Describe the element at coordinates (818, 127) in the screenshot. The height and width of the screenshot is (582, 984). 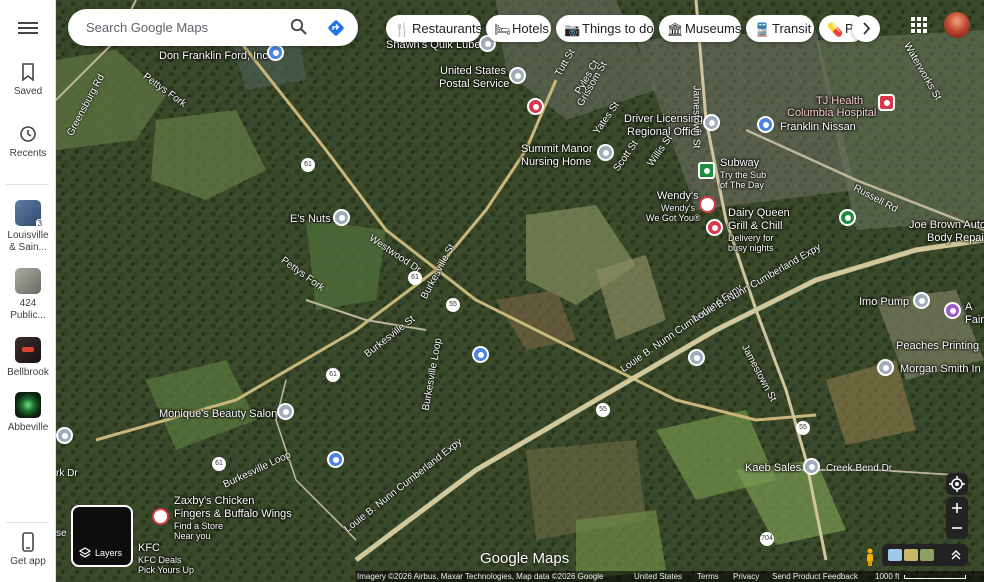
I see `poi-franklin-nissan: Franklin Nissan` at that location.